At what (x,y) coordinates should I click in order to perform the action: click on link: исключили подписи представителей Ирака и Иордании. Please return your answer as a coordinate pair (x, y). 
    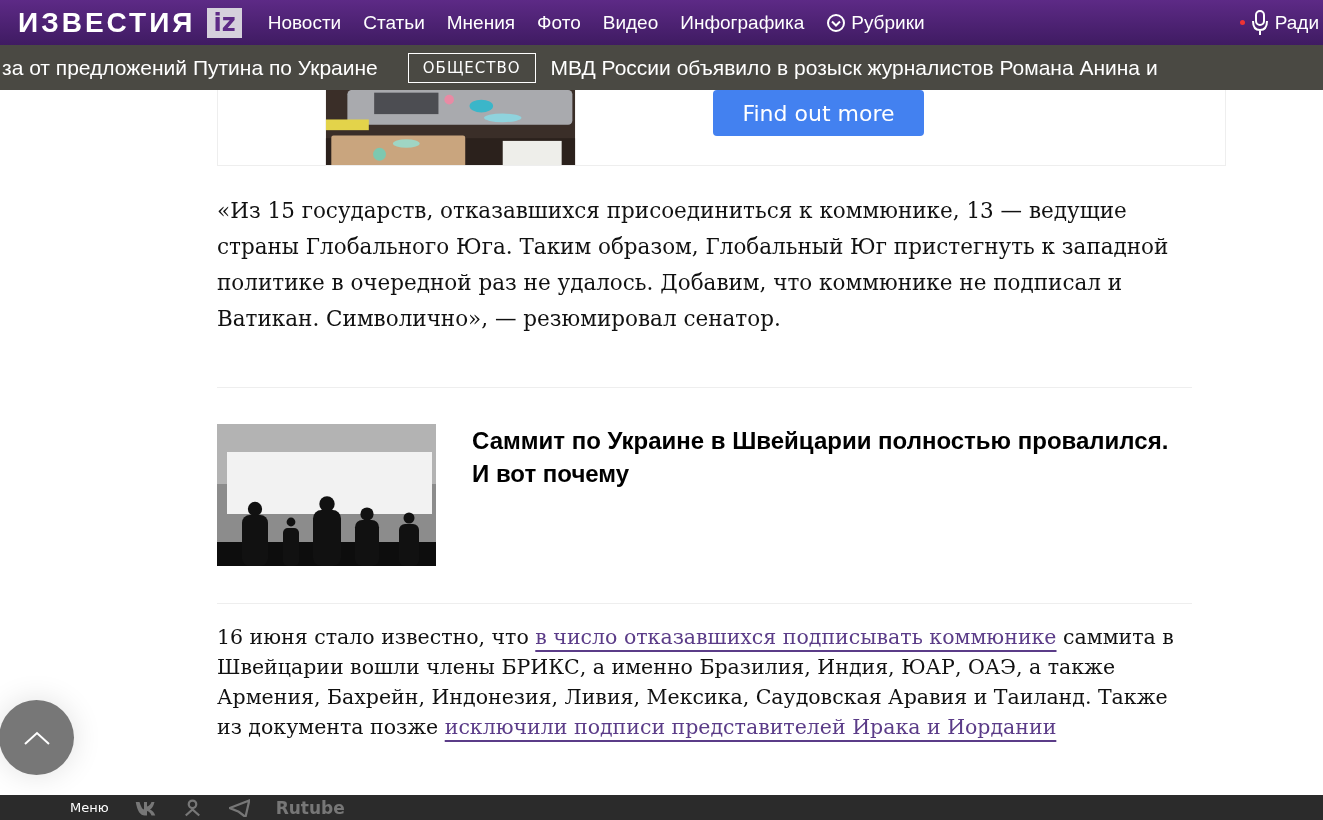
    Looking at the image, I should click on (750, 727).